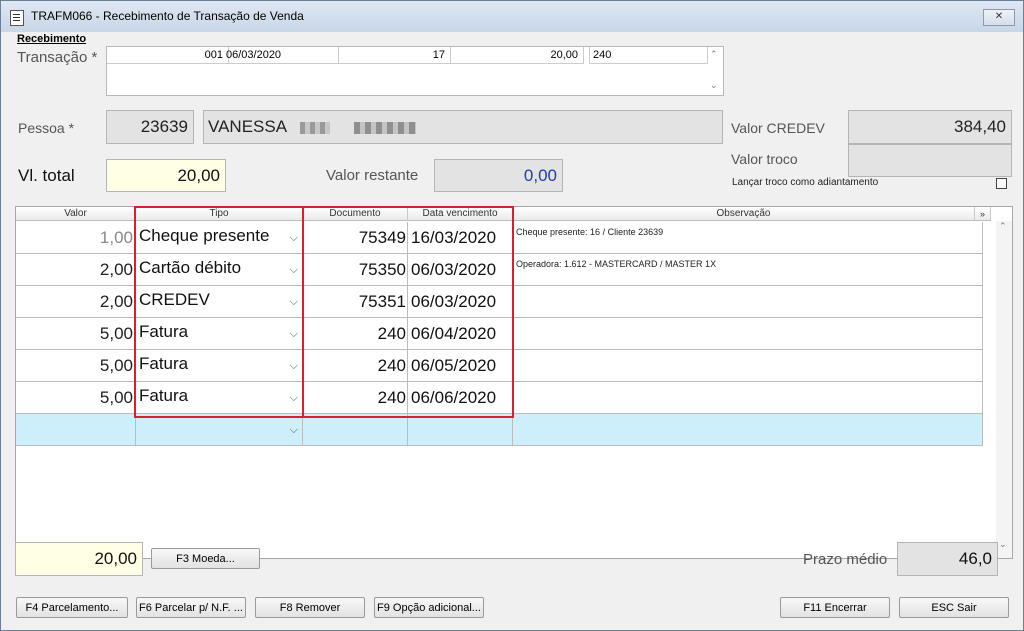 This screenshot has width=1024, height=631. Describe the element at coordinates (778, 128) in the screenshot. I see `valor-credev-label: Valor CREDEV` at that location.